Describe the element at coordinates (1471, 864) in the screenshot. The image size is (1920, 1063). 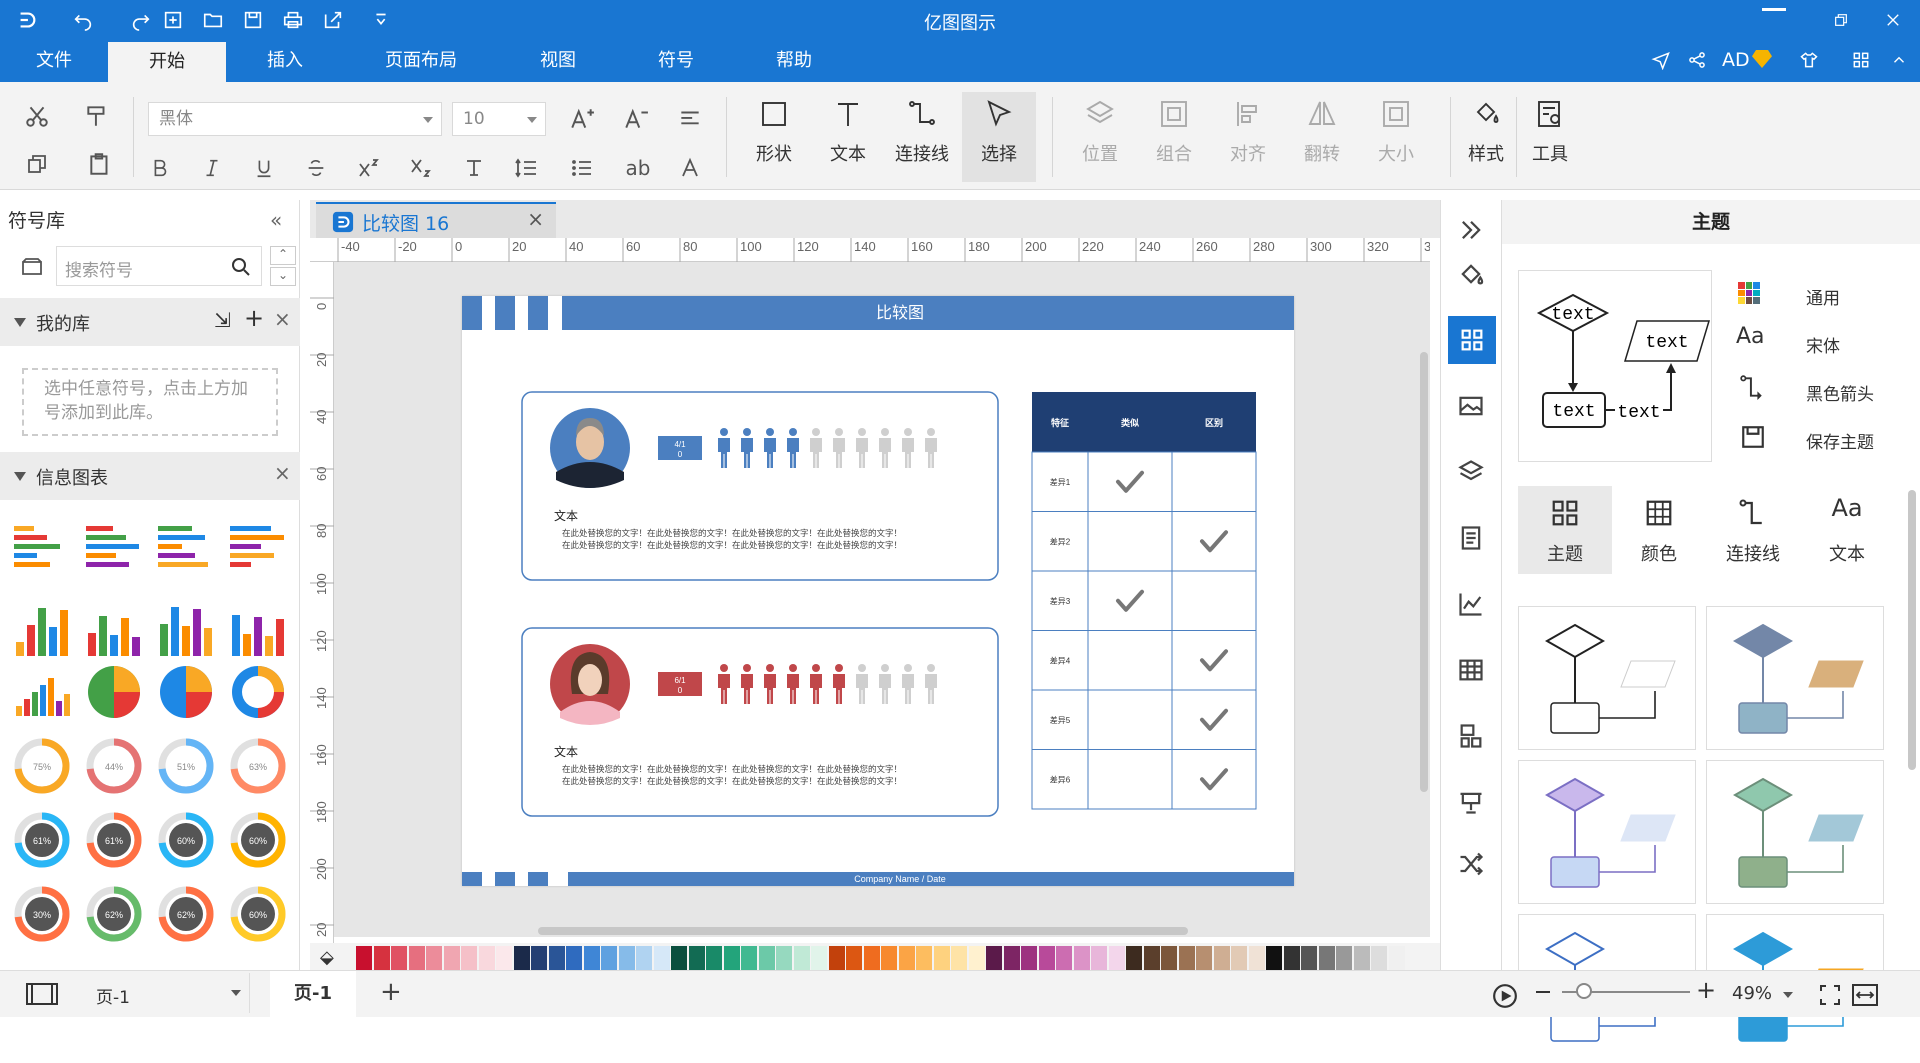
I see `shuffle-icon` at that location.